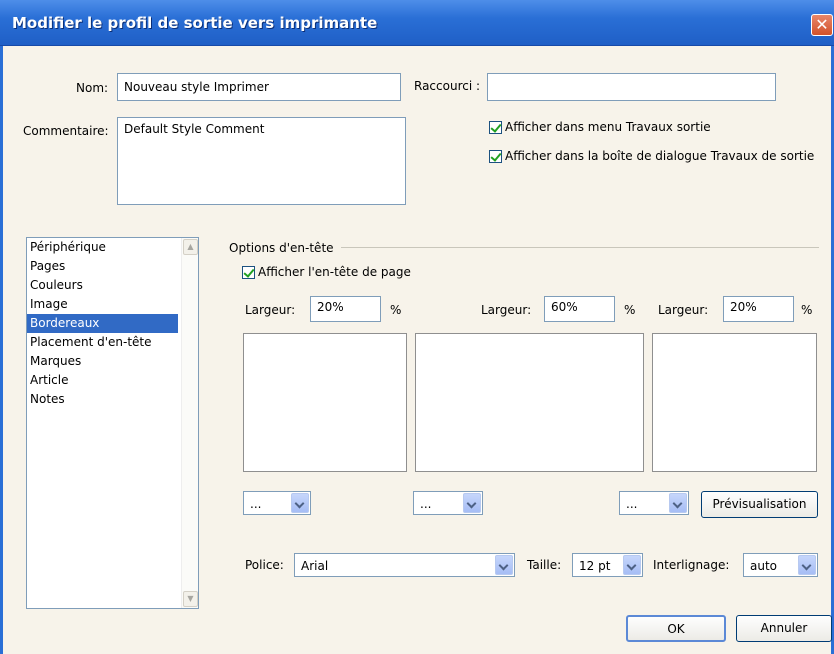  I want to click on width-label-left: Largeur:, so click(270, 310).